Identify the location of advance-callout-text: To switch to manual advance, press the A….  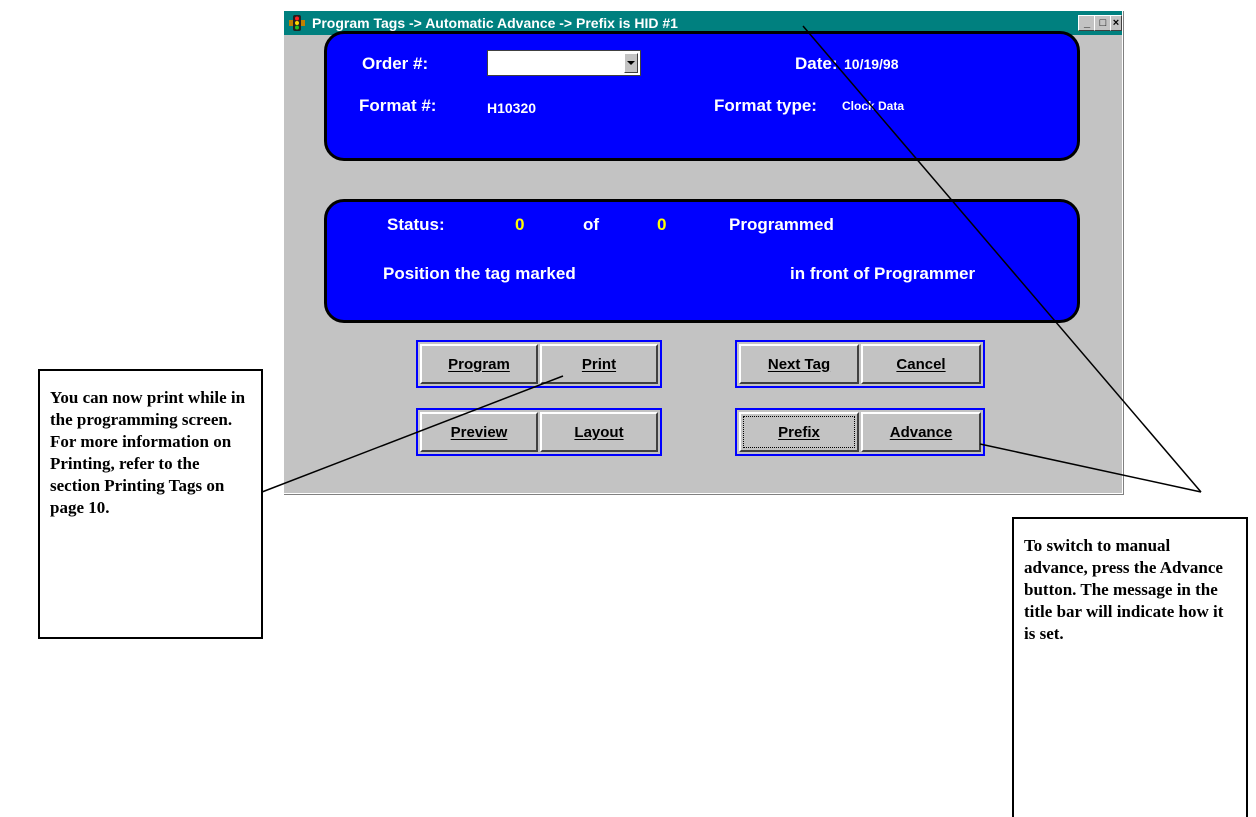
(1124, 589).